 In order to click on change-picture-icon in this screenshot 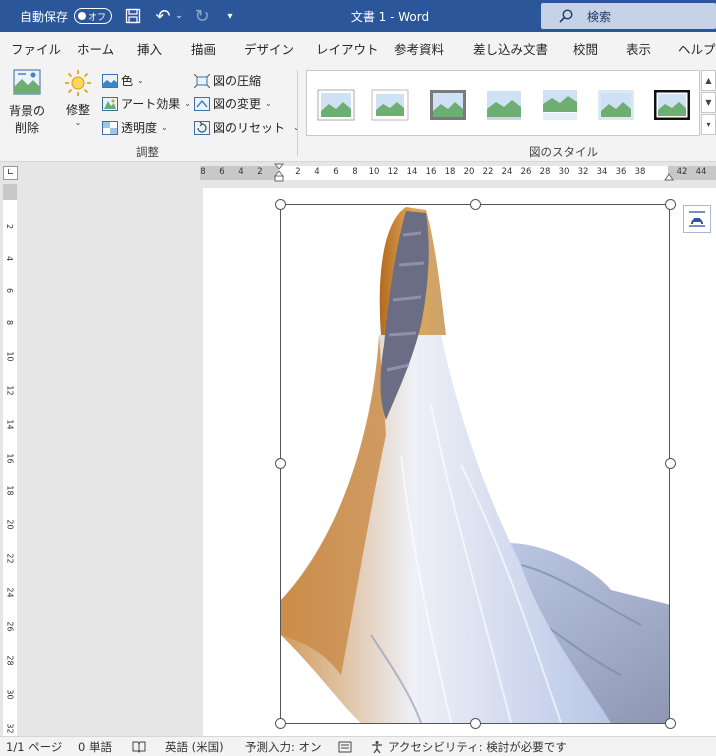, I will do `click(202, 103)`.